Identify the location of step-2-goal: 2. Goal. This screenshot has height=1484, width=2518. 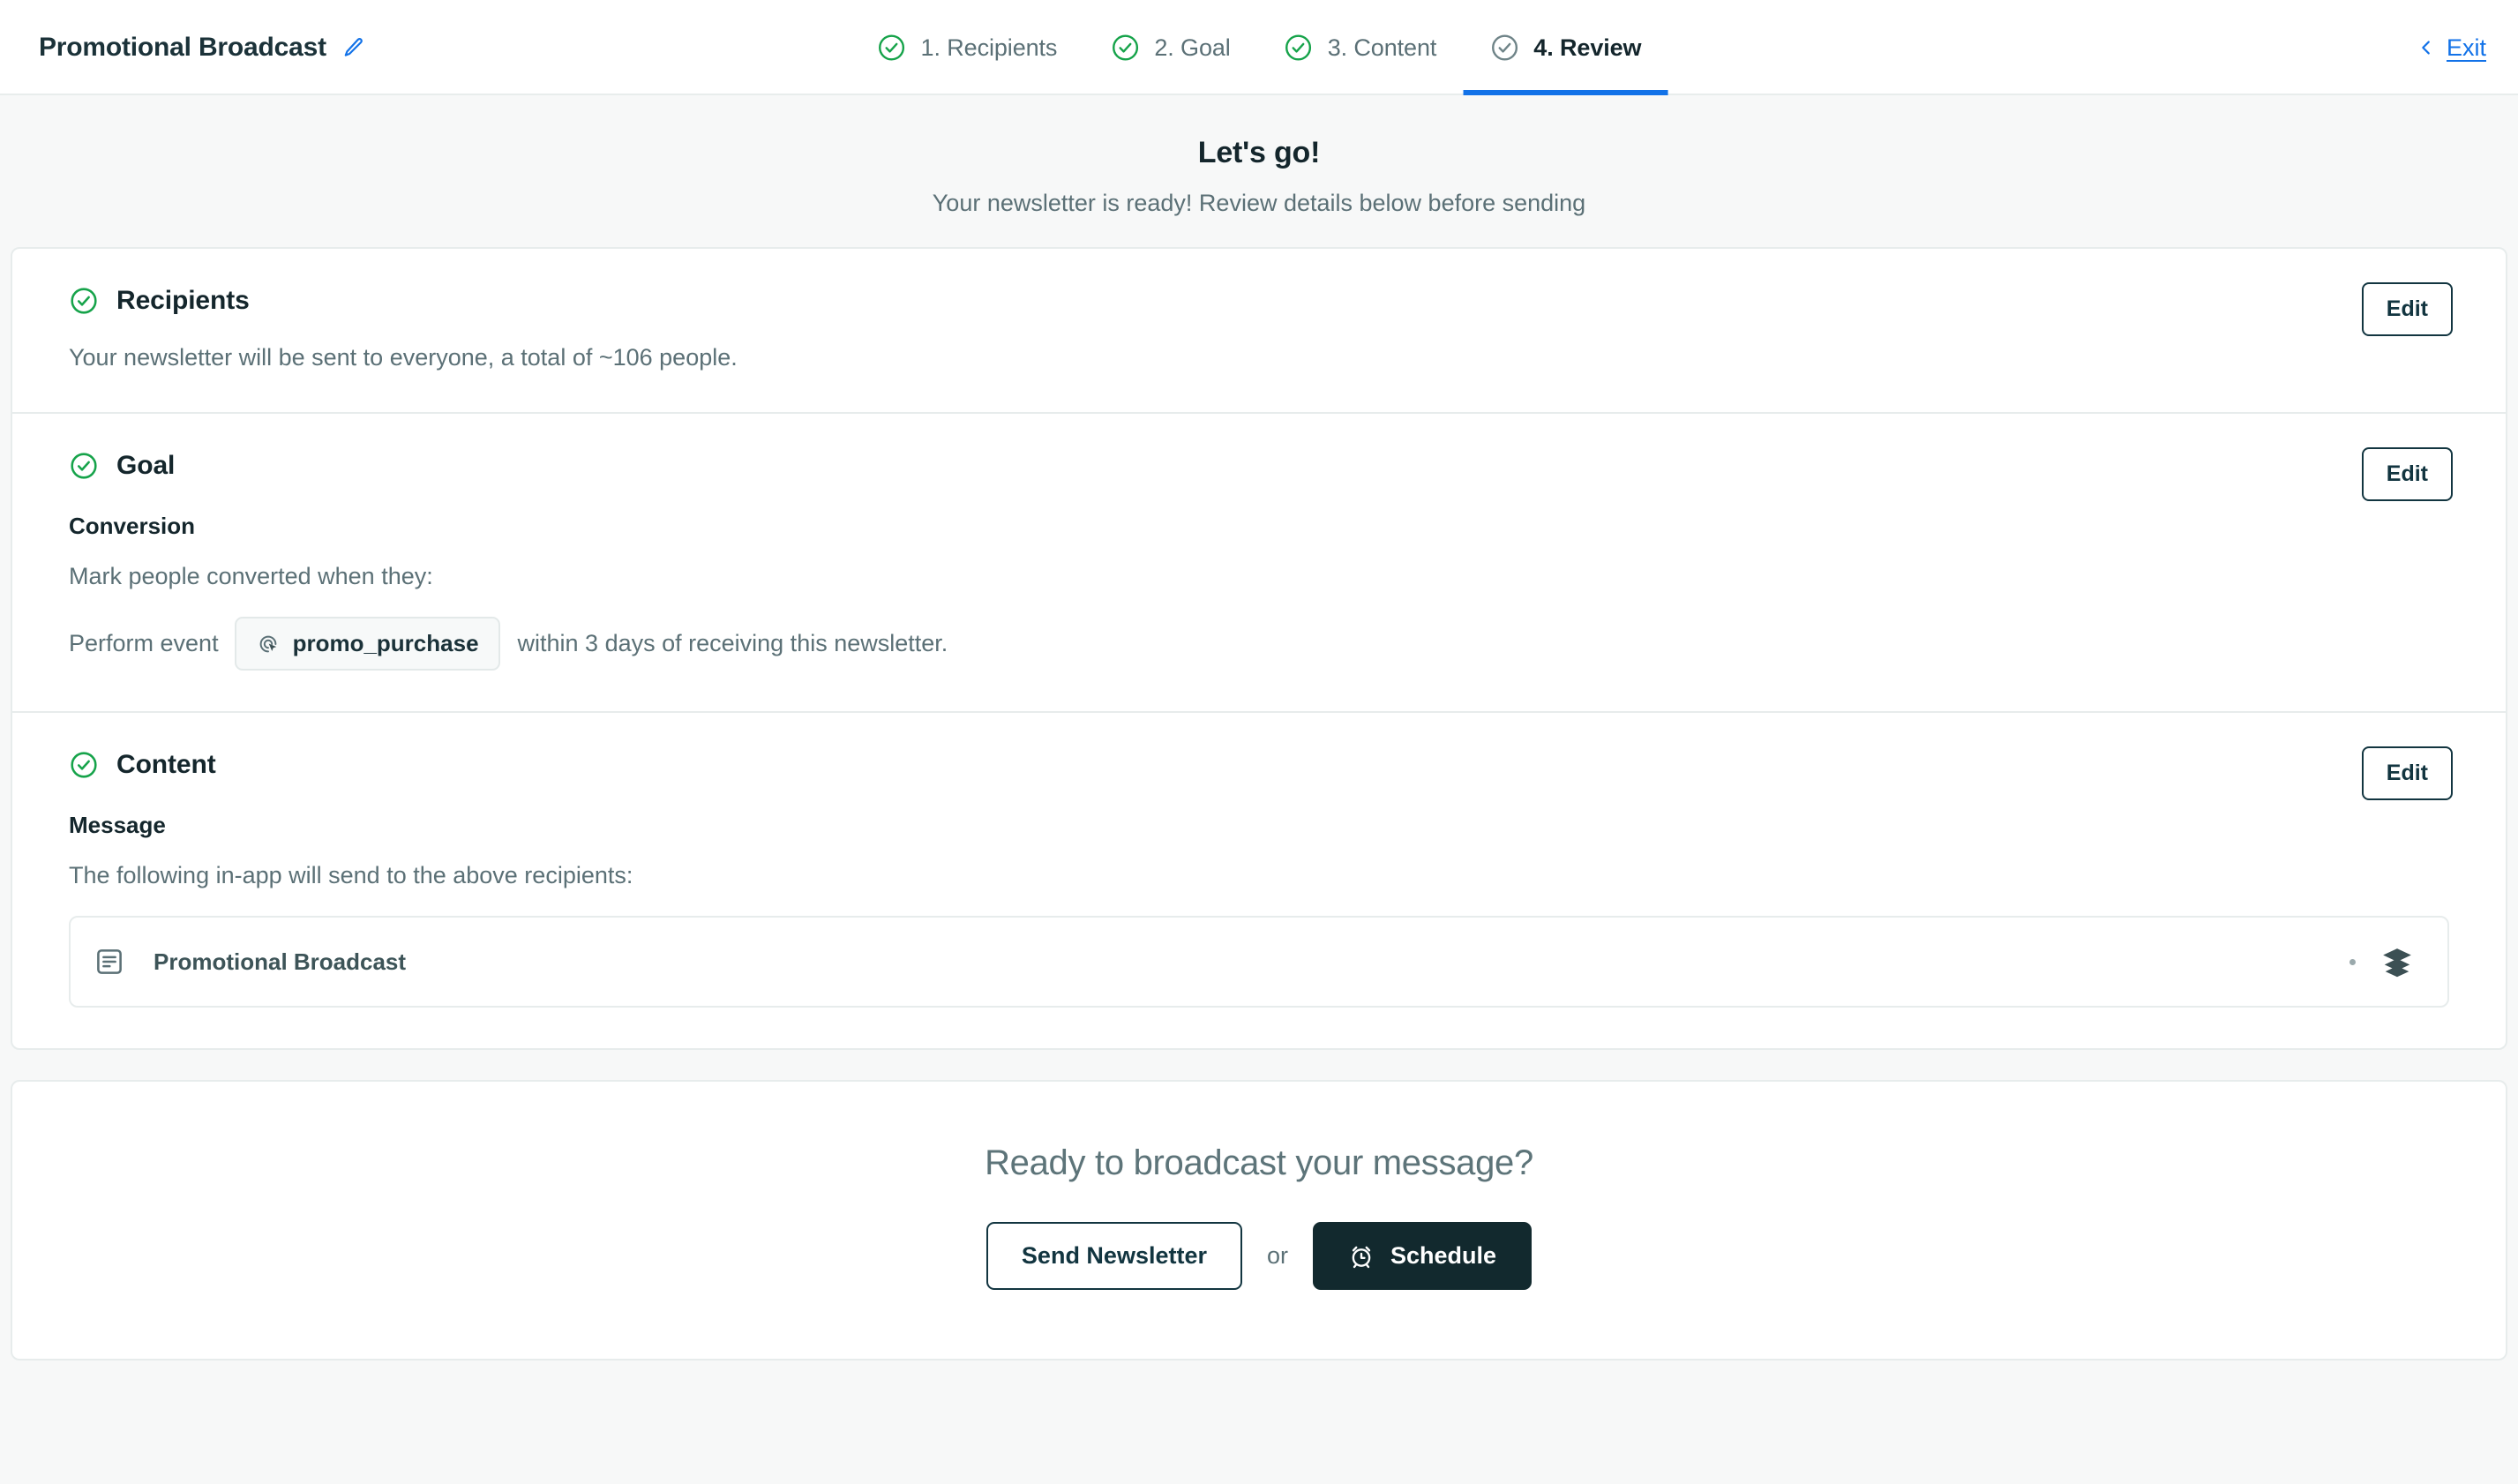
(1169, 47).